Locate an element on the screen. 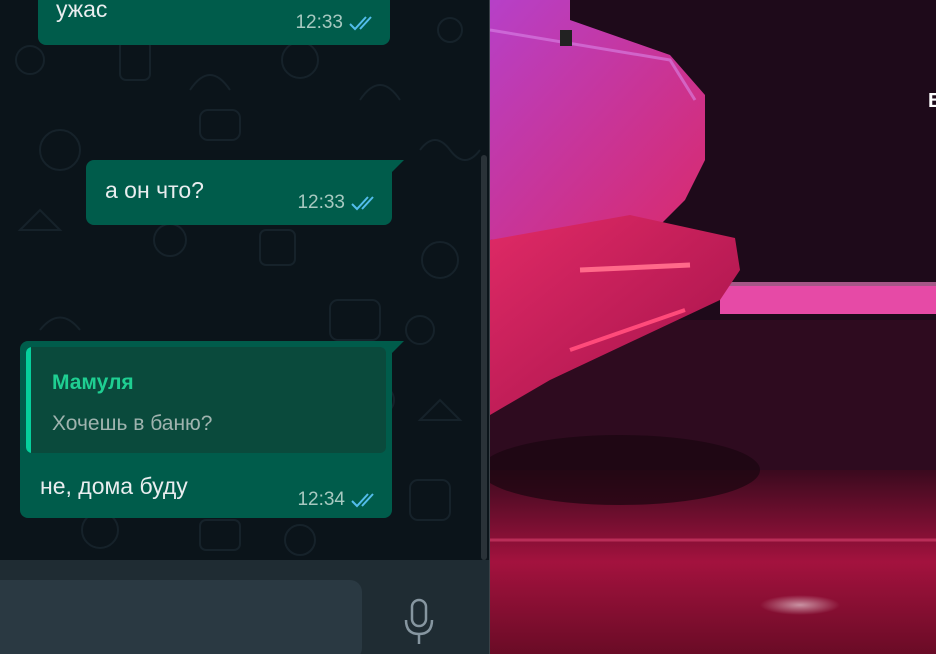 This screenshot has height=654, width=936. message-composer is located at coordinates (244, 607).